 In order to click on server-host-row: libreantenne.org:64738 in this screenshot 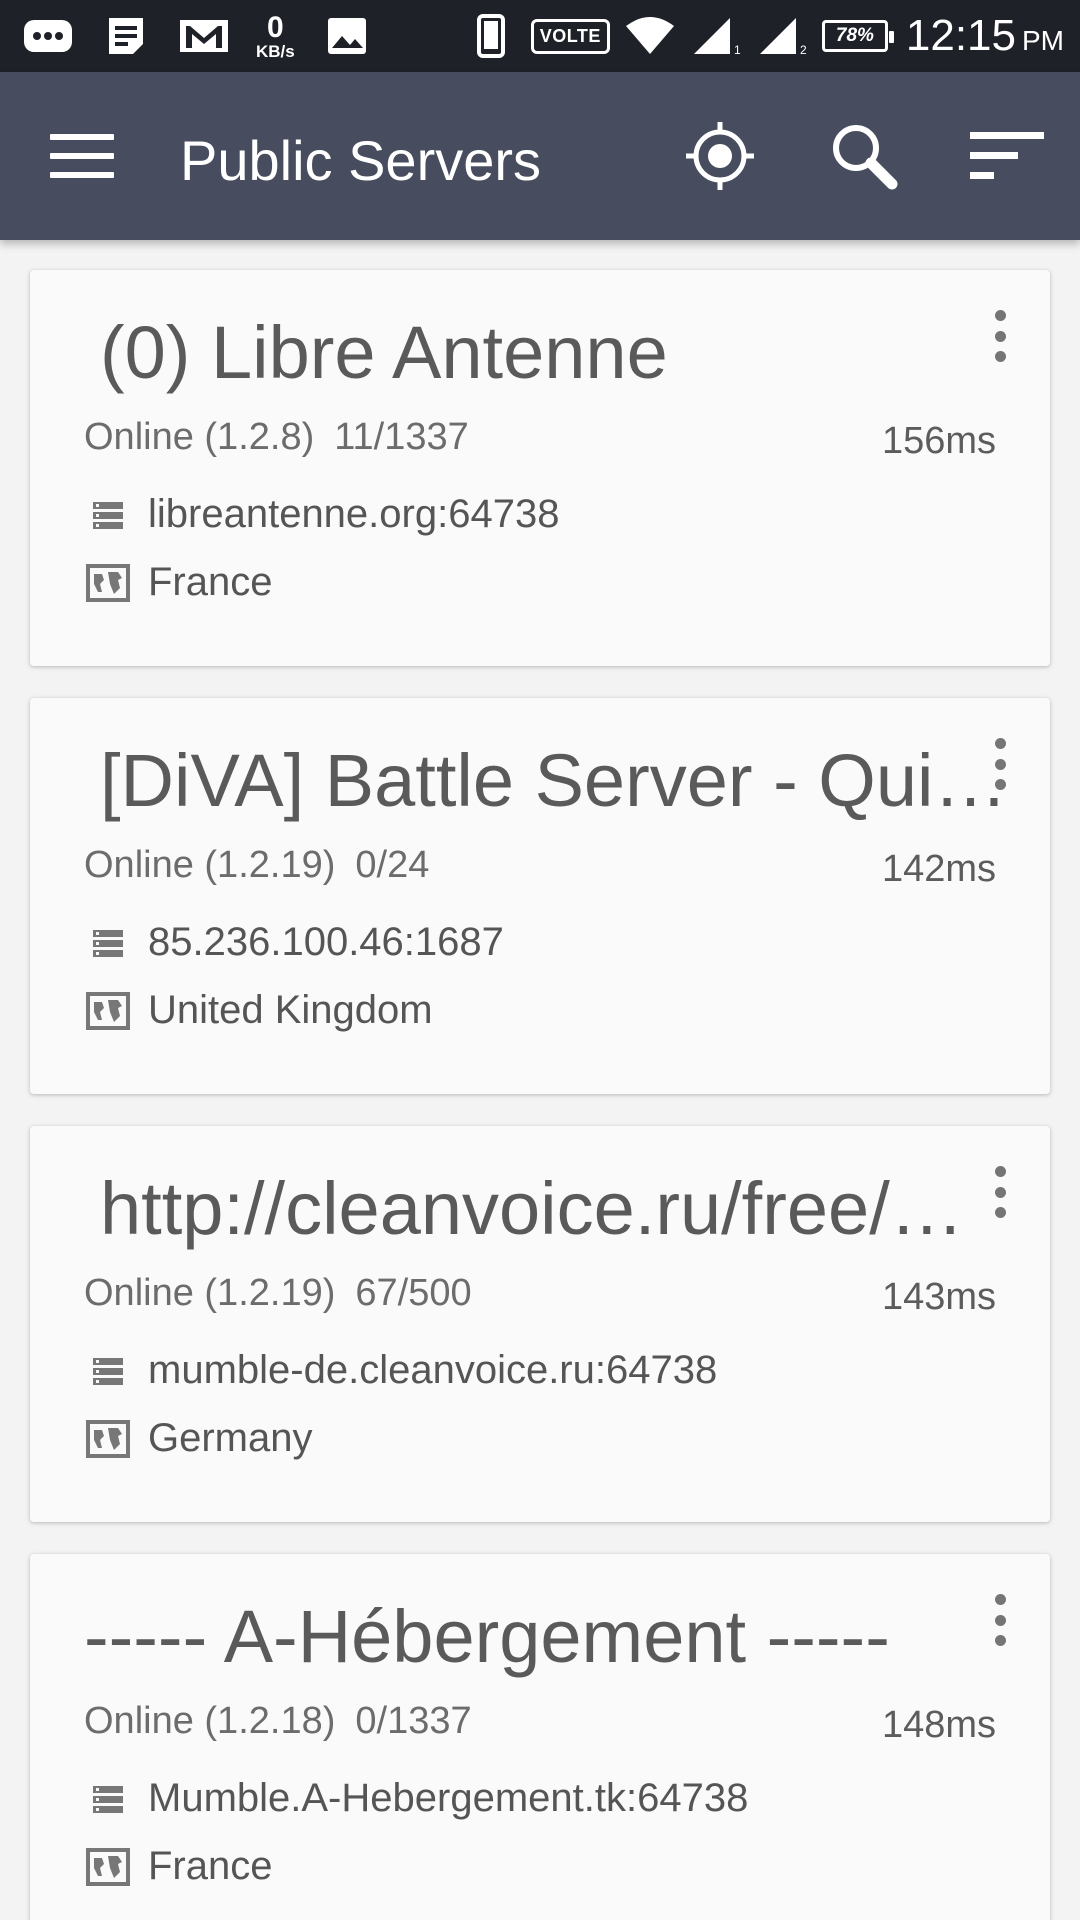, I will do `click(321, 514)`.